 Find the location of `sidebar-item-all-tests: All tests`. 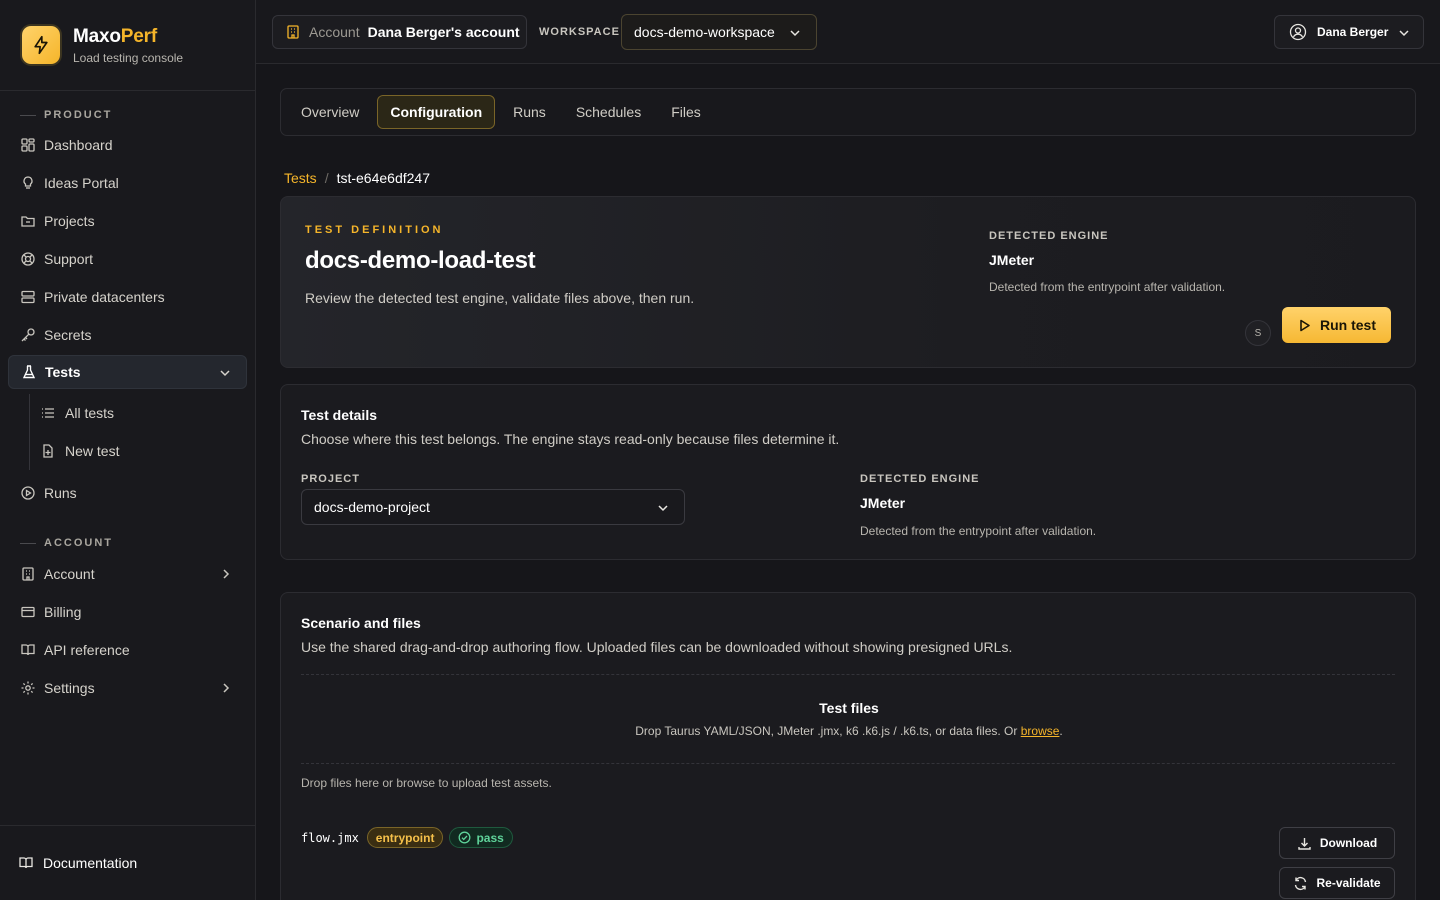

sidebar-item-all-tests: All tests is located at coordinates (138, 413).